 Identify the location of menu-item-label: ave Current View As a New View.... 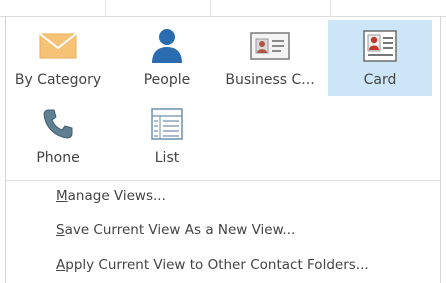
(180, 230).